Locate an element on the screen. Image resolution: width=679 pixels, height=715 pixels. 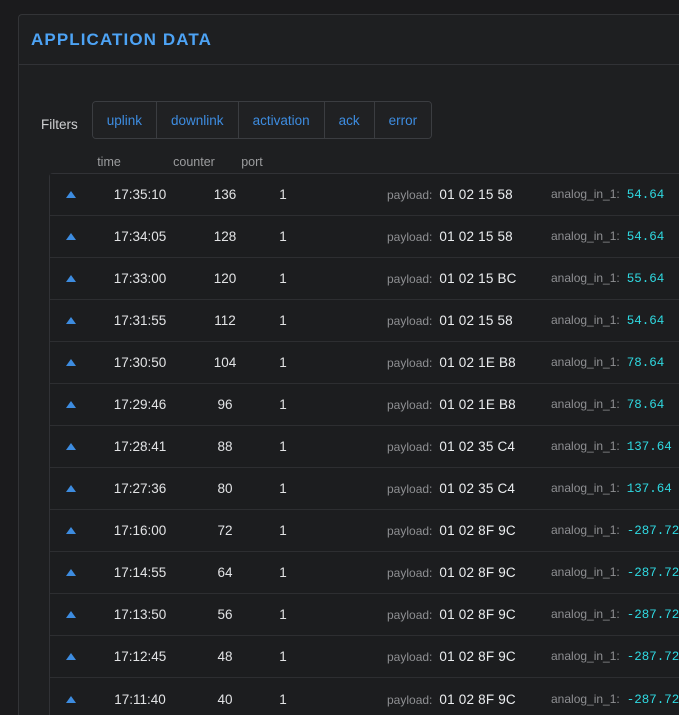
cell-counter: 64 is located at coordinates (225, 572).